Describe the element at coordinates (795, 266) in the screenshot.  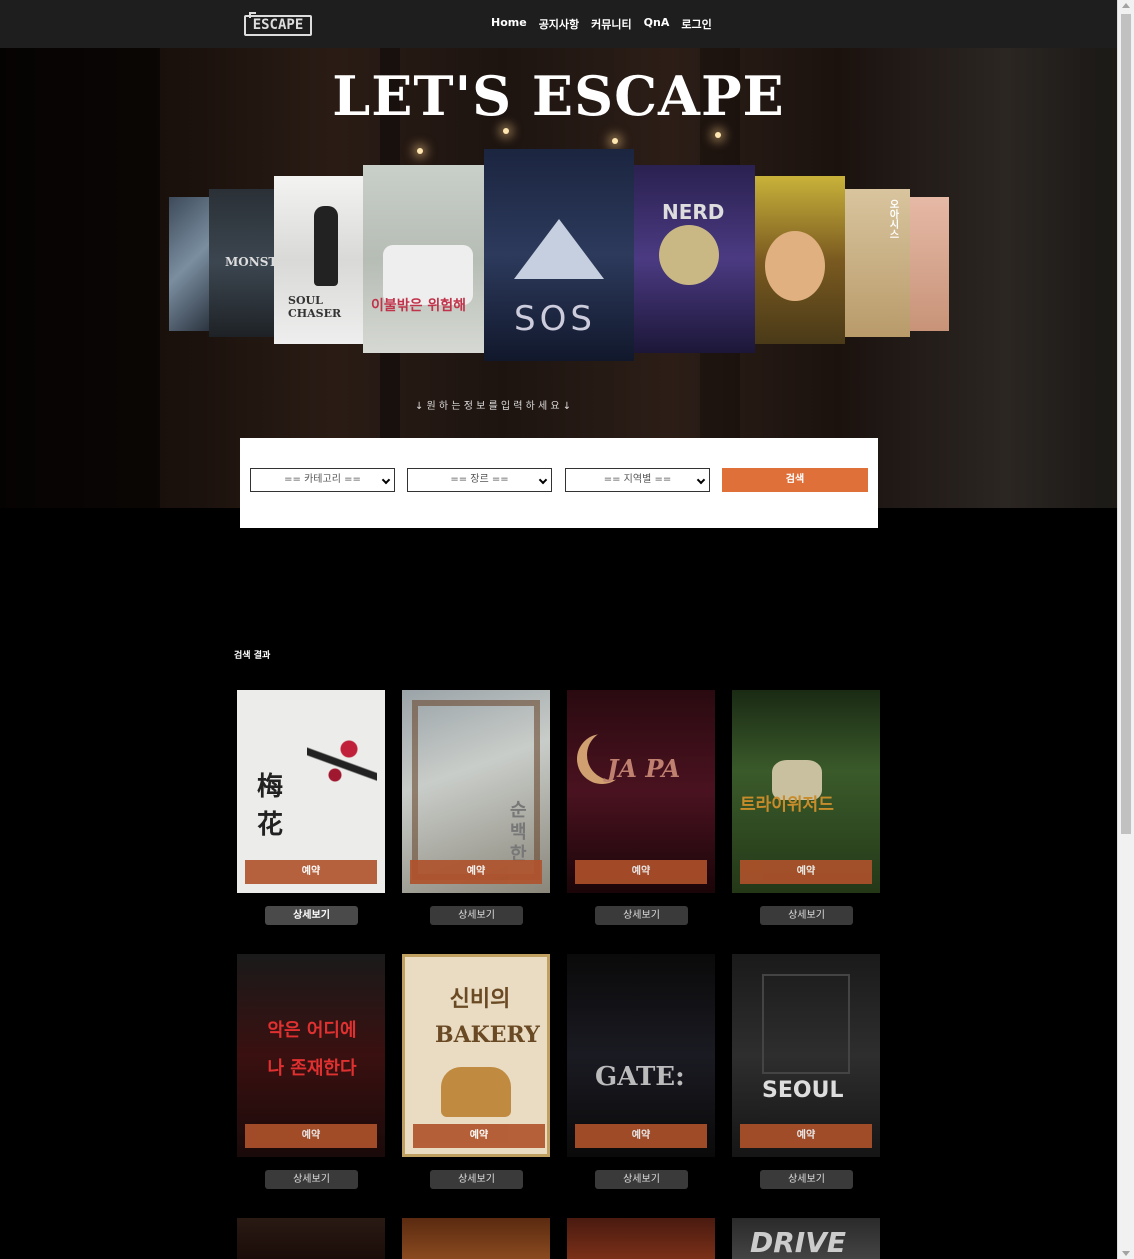
I see `poster-face` at that location.